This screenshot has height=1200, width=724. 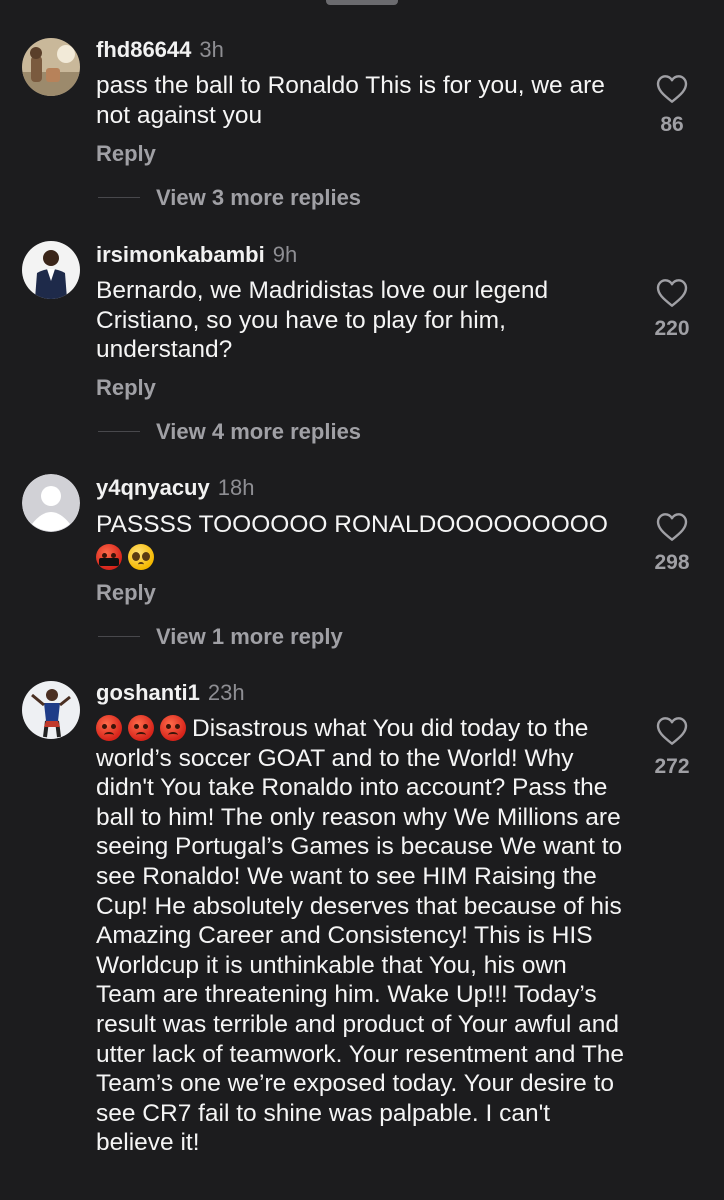 I want to click on emoji-group, so click(x=144, y=728).